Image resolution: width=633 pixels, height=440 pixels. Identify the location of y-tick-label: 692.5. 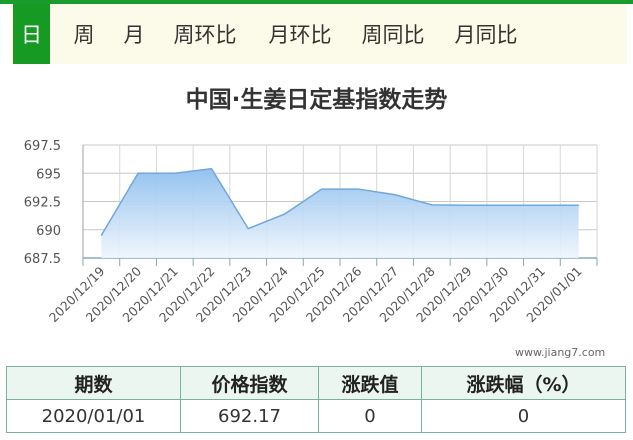
(42, 203).